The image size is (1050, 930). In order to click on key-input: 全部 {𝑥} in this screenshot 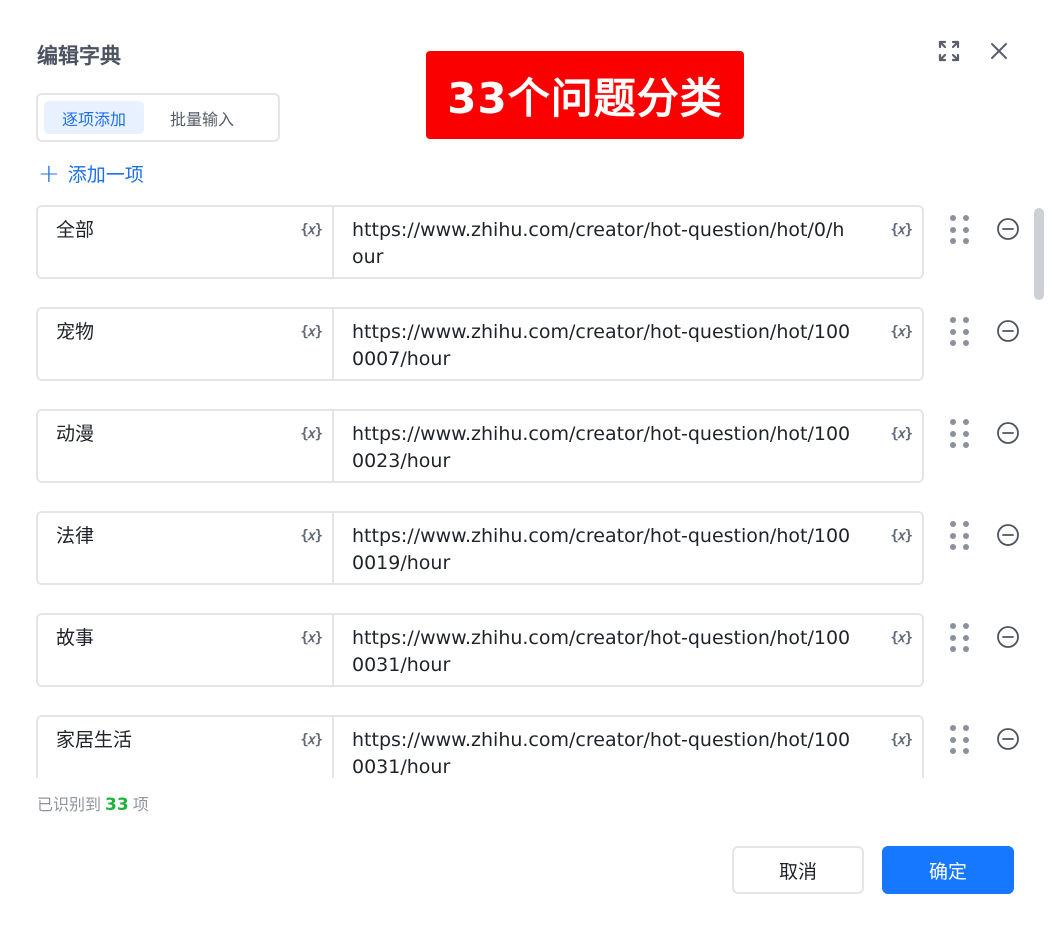, I will do `click(186, 242)`.